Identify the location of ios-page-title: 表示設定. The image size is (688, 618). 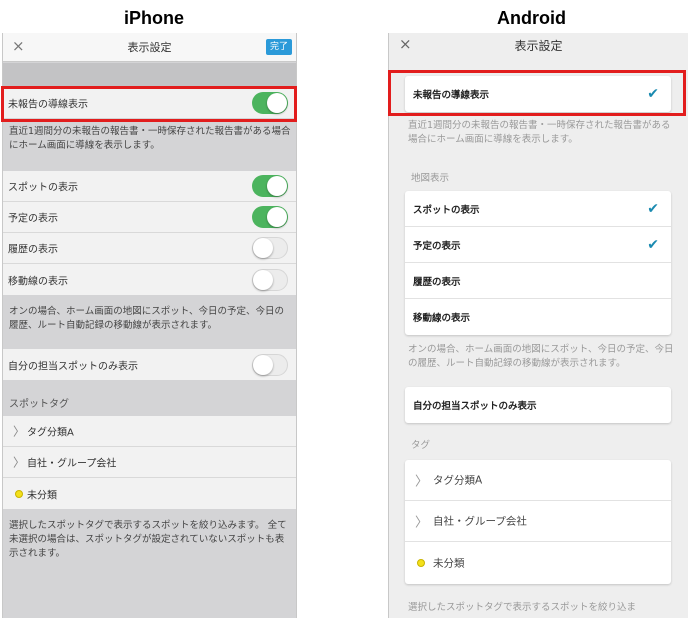
(149, 47).